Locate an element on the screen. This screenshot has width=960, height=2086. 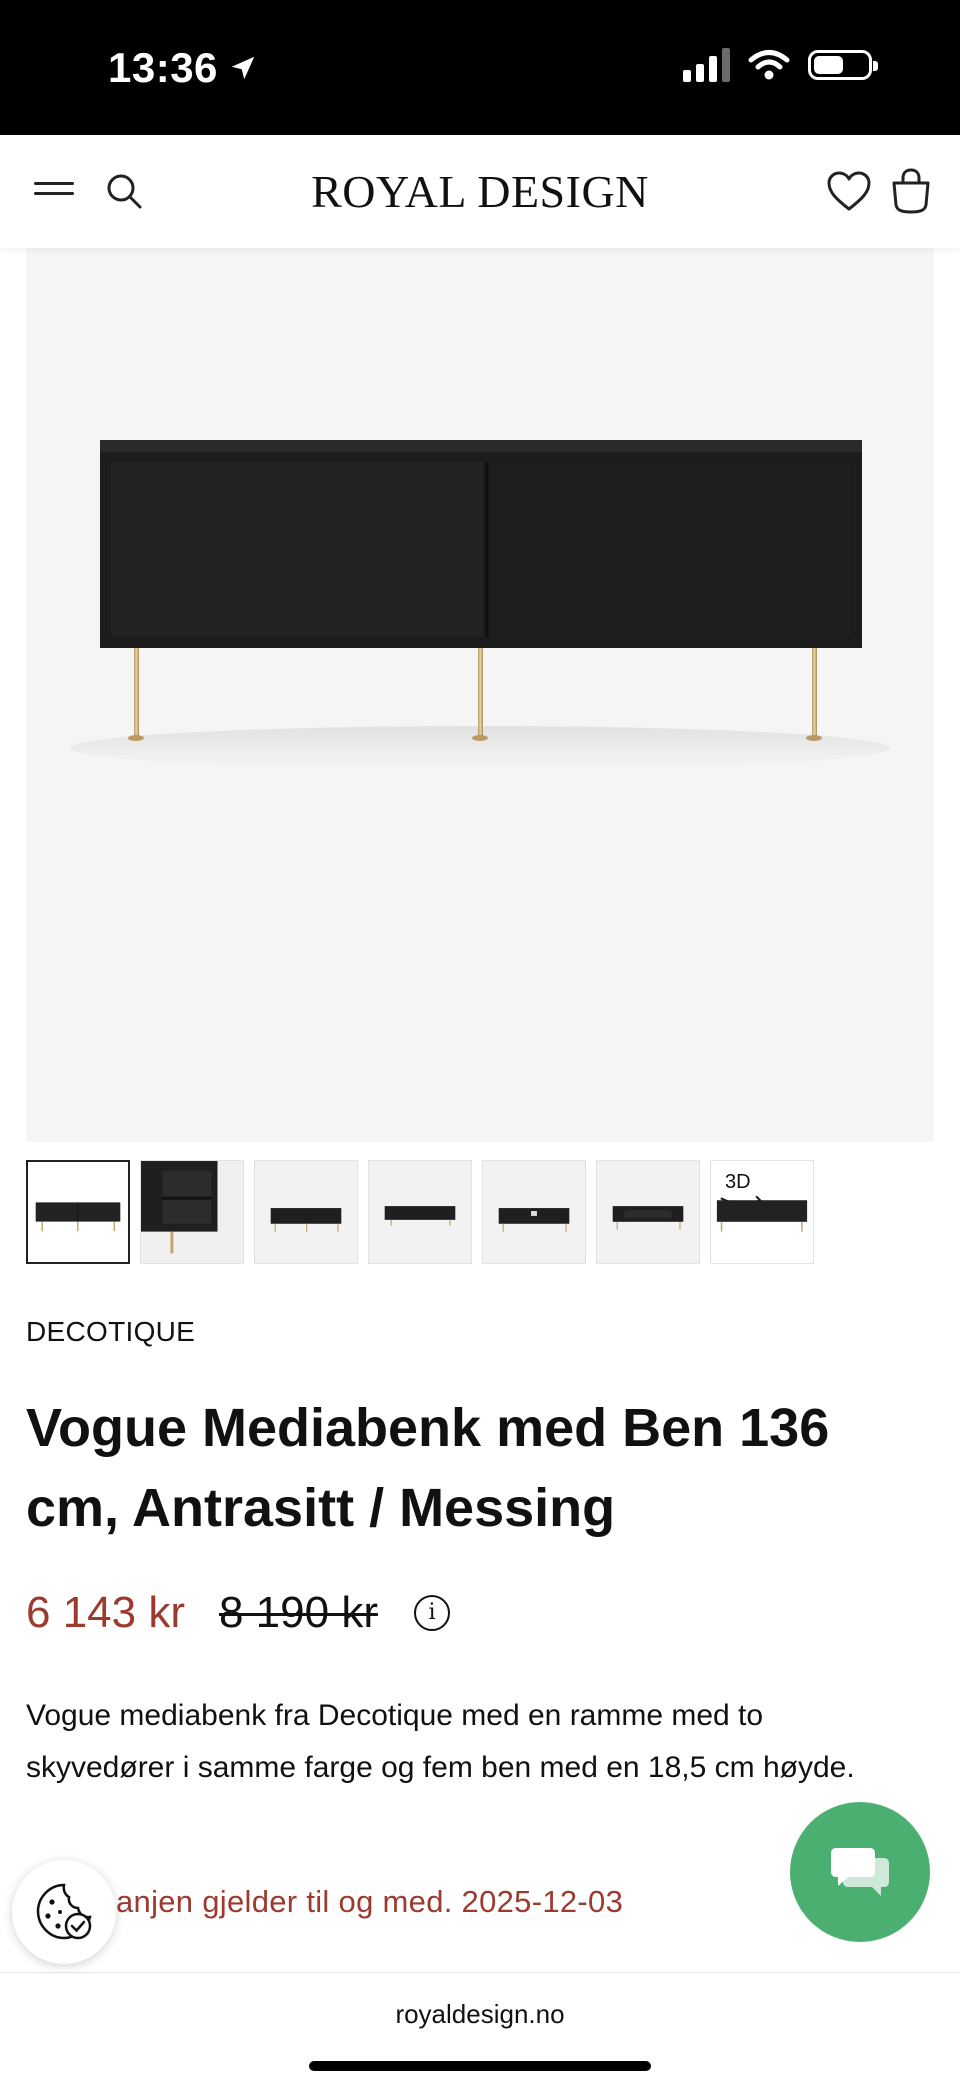
price-row: 6 143 kr 8 190 kr i is located at coordinates (238, 1613).